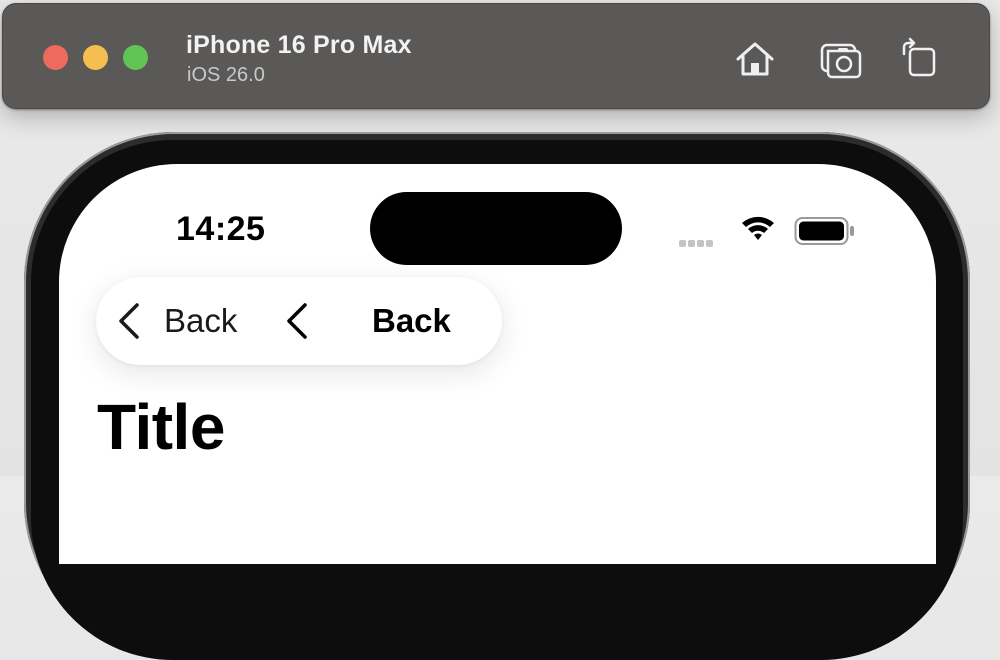  I want to click on home-icon, so click(755, 59).